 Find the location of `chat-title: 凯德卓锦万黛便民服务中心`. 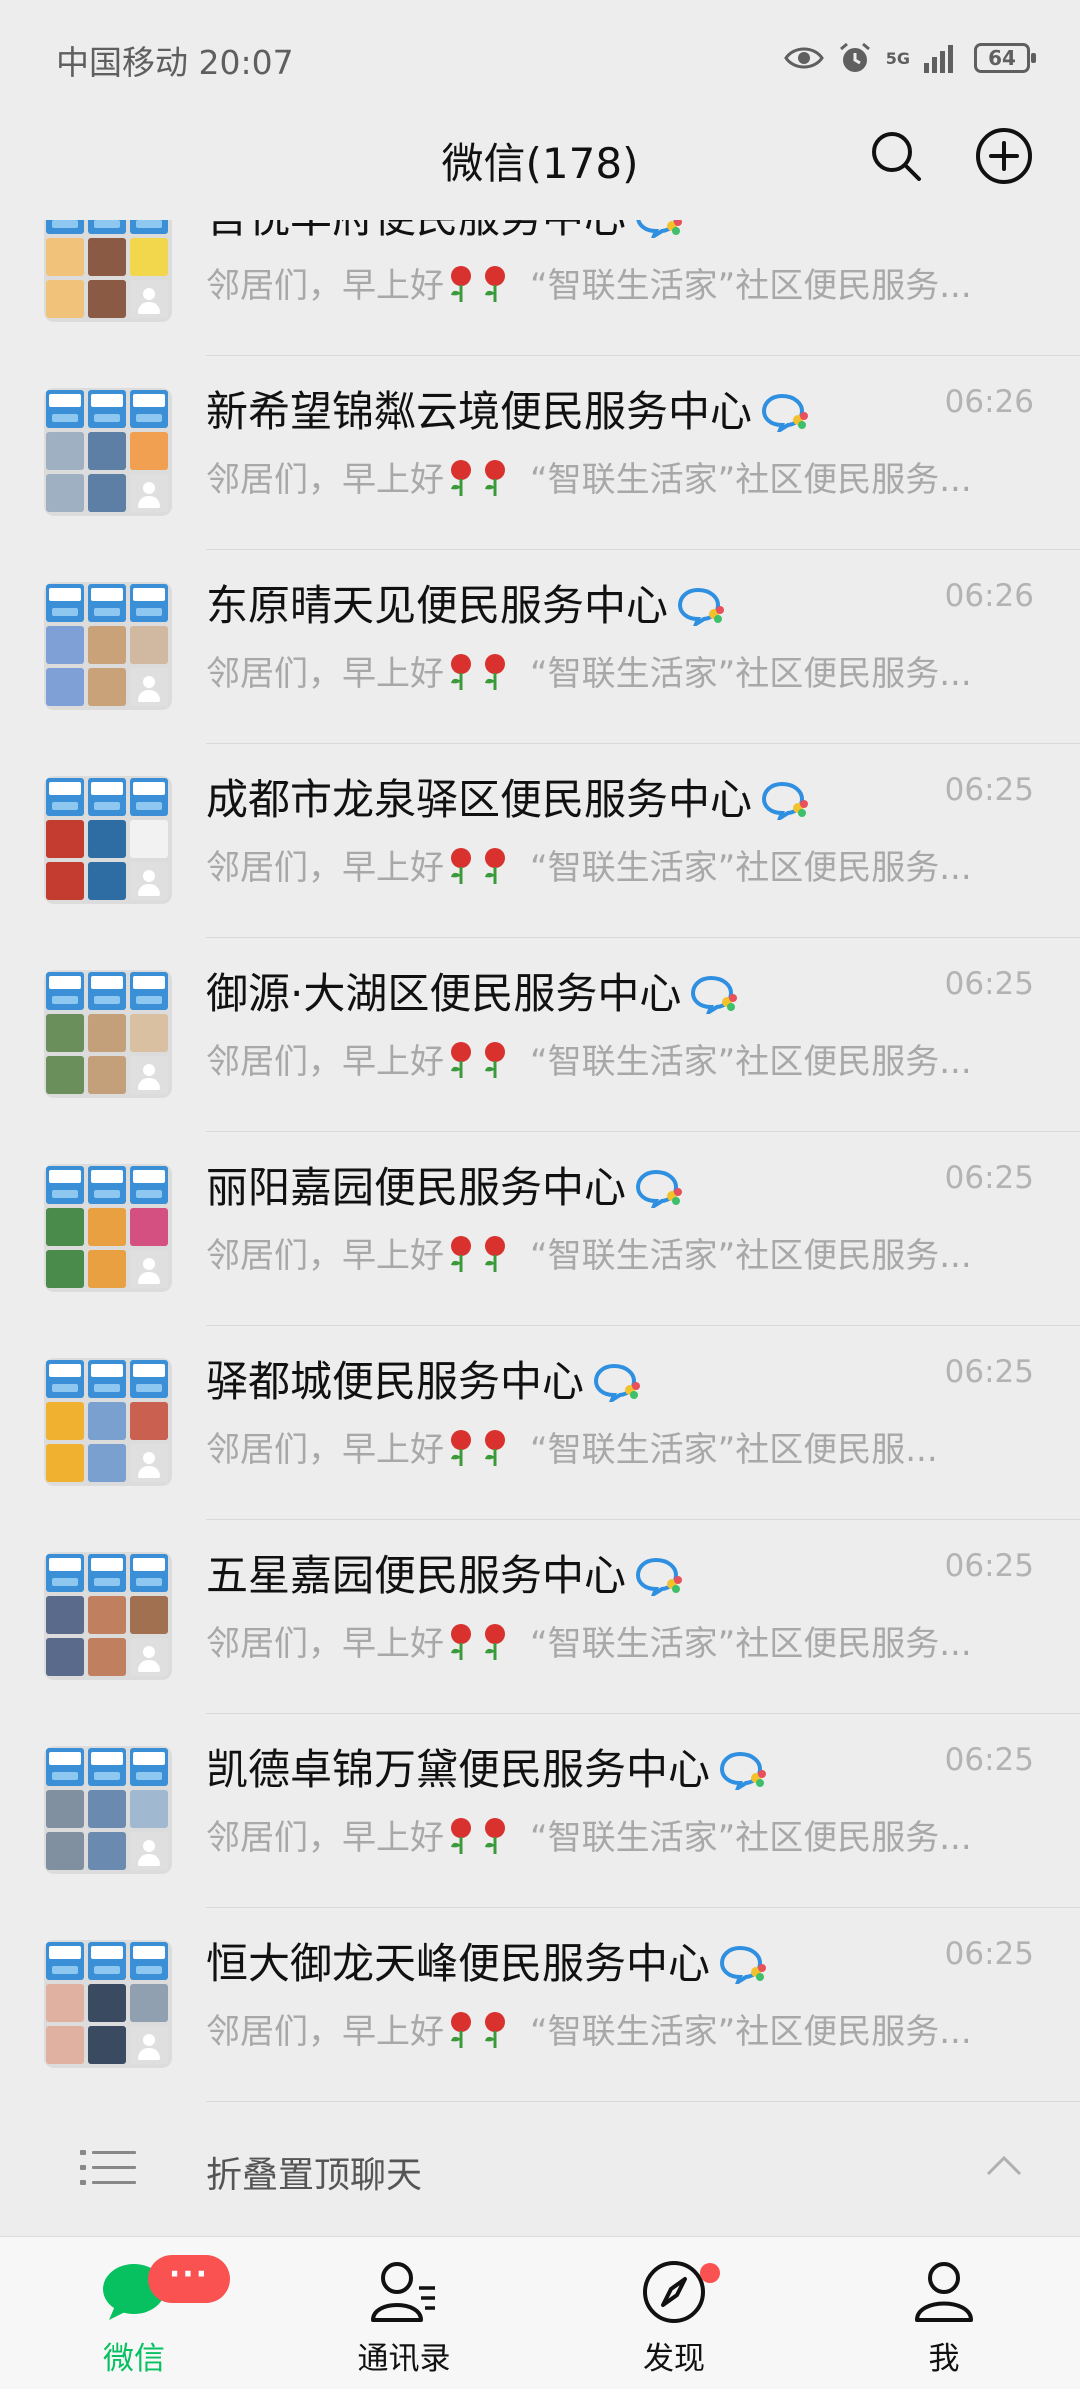

chat-title: 凯德卓锦万黛便民服务中心 is located at coordinates (487, 1768).